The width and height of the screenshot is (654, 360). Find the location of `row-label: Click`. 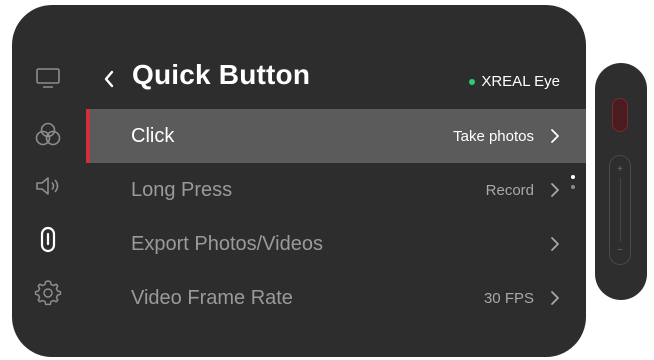

row-label: Click is located at coordinates (153, 135).